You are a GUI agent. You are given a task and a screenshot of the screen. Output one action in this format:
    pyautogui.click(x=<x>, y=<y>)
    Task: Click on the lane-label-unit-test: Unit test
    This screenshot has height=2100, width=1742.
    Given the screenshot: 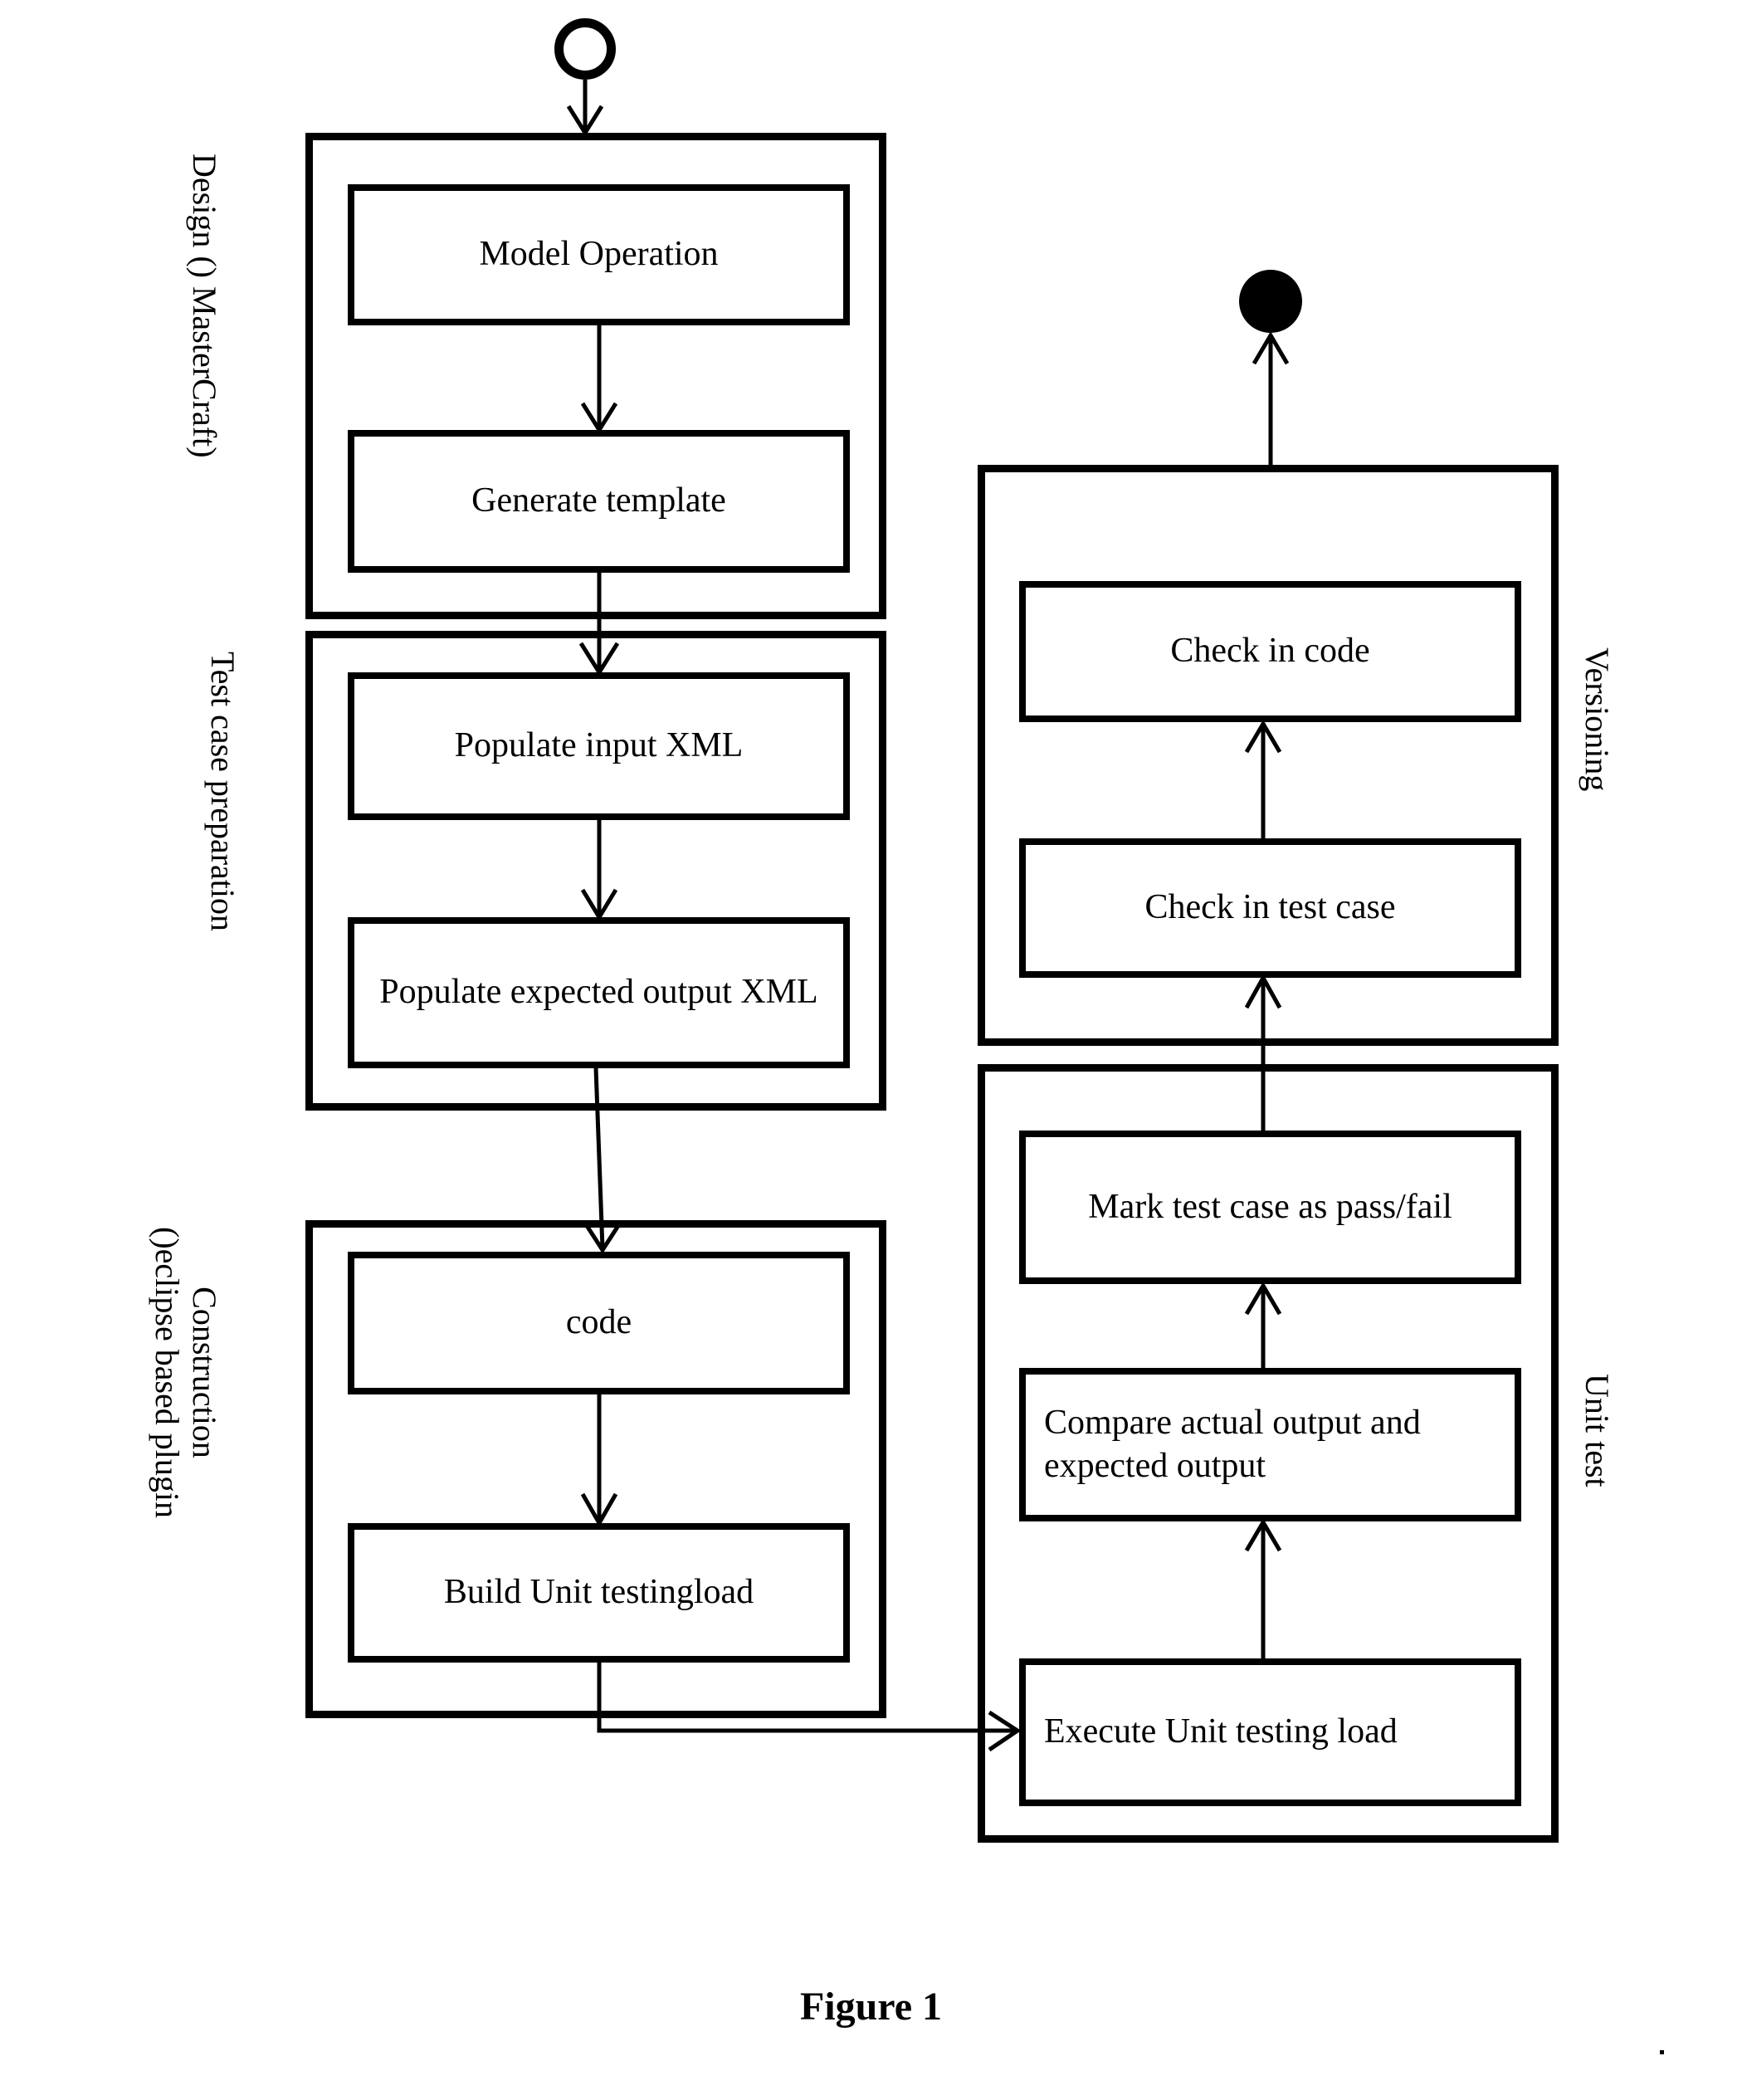 What is the action you would take?
    pyautogui.click(x=1597, y=1430)
    